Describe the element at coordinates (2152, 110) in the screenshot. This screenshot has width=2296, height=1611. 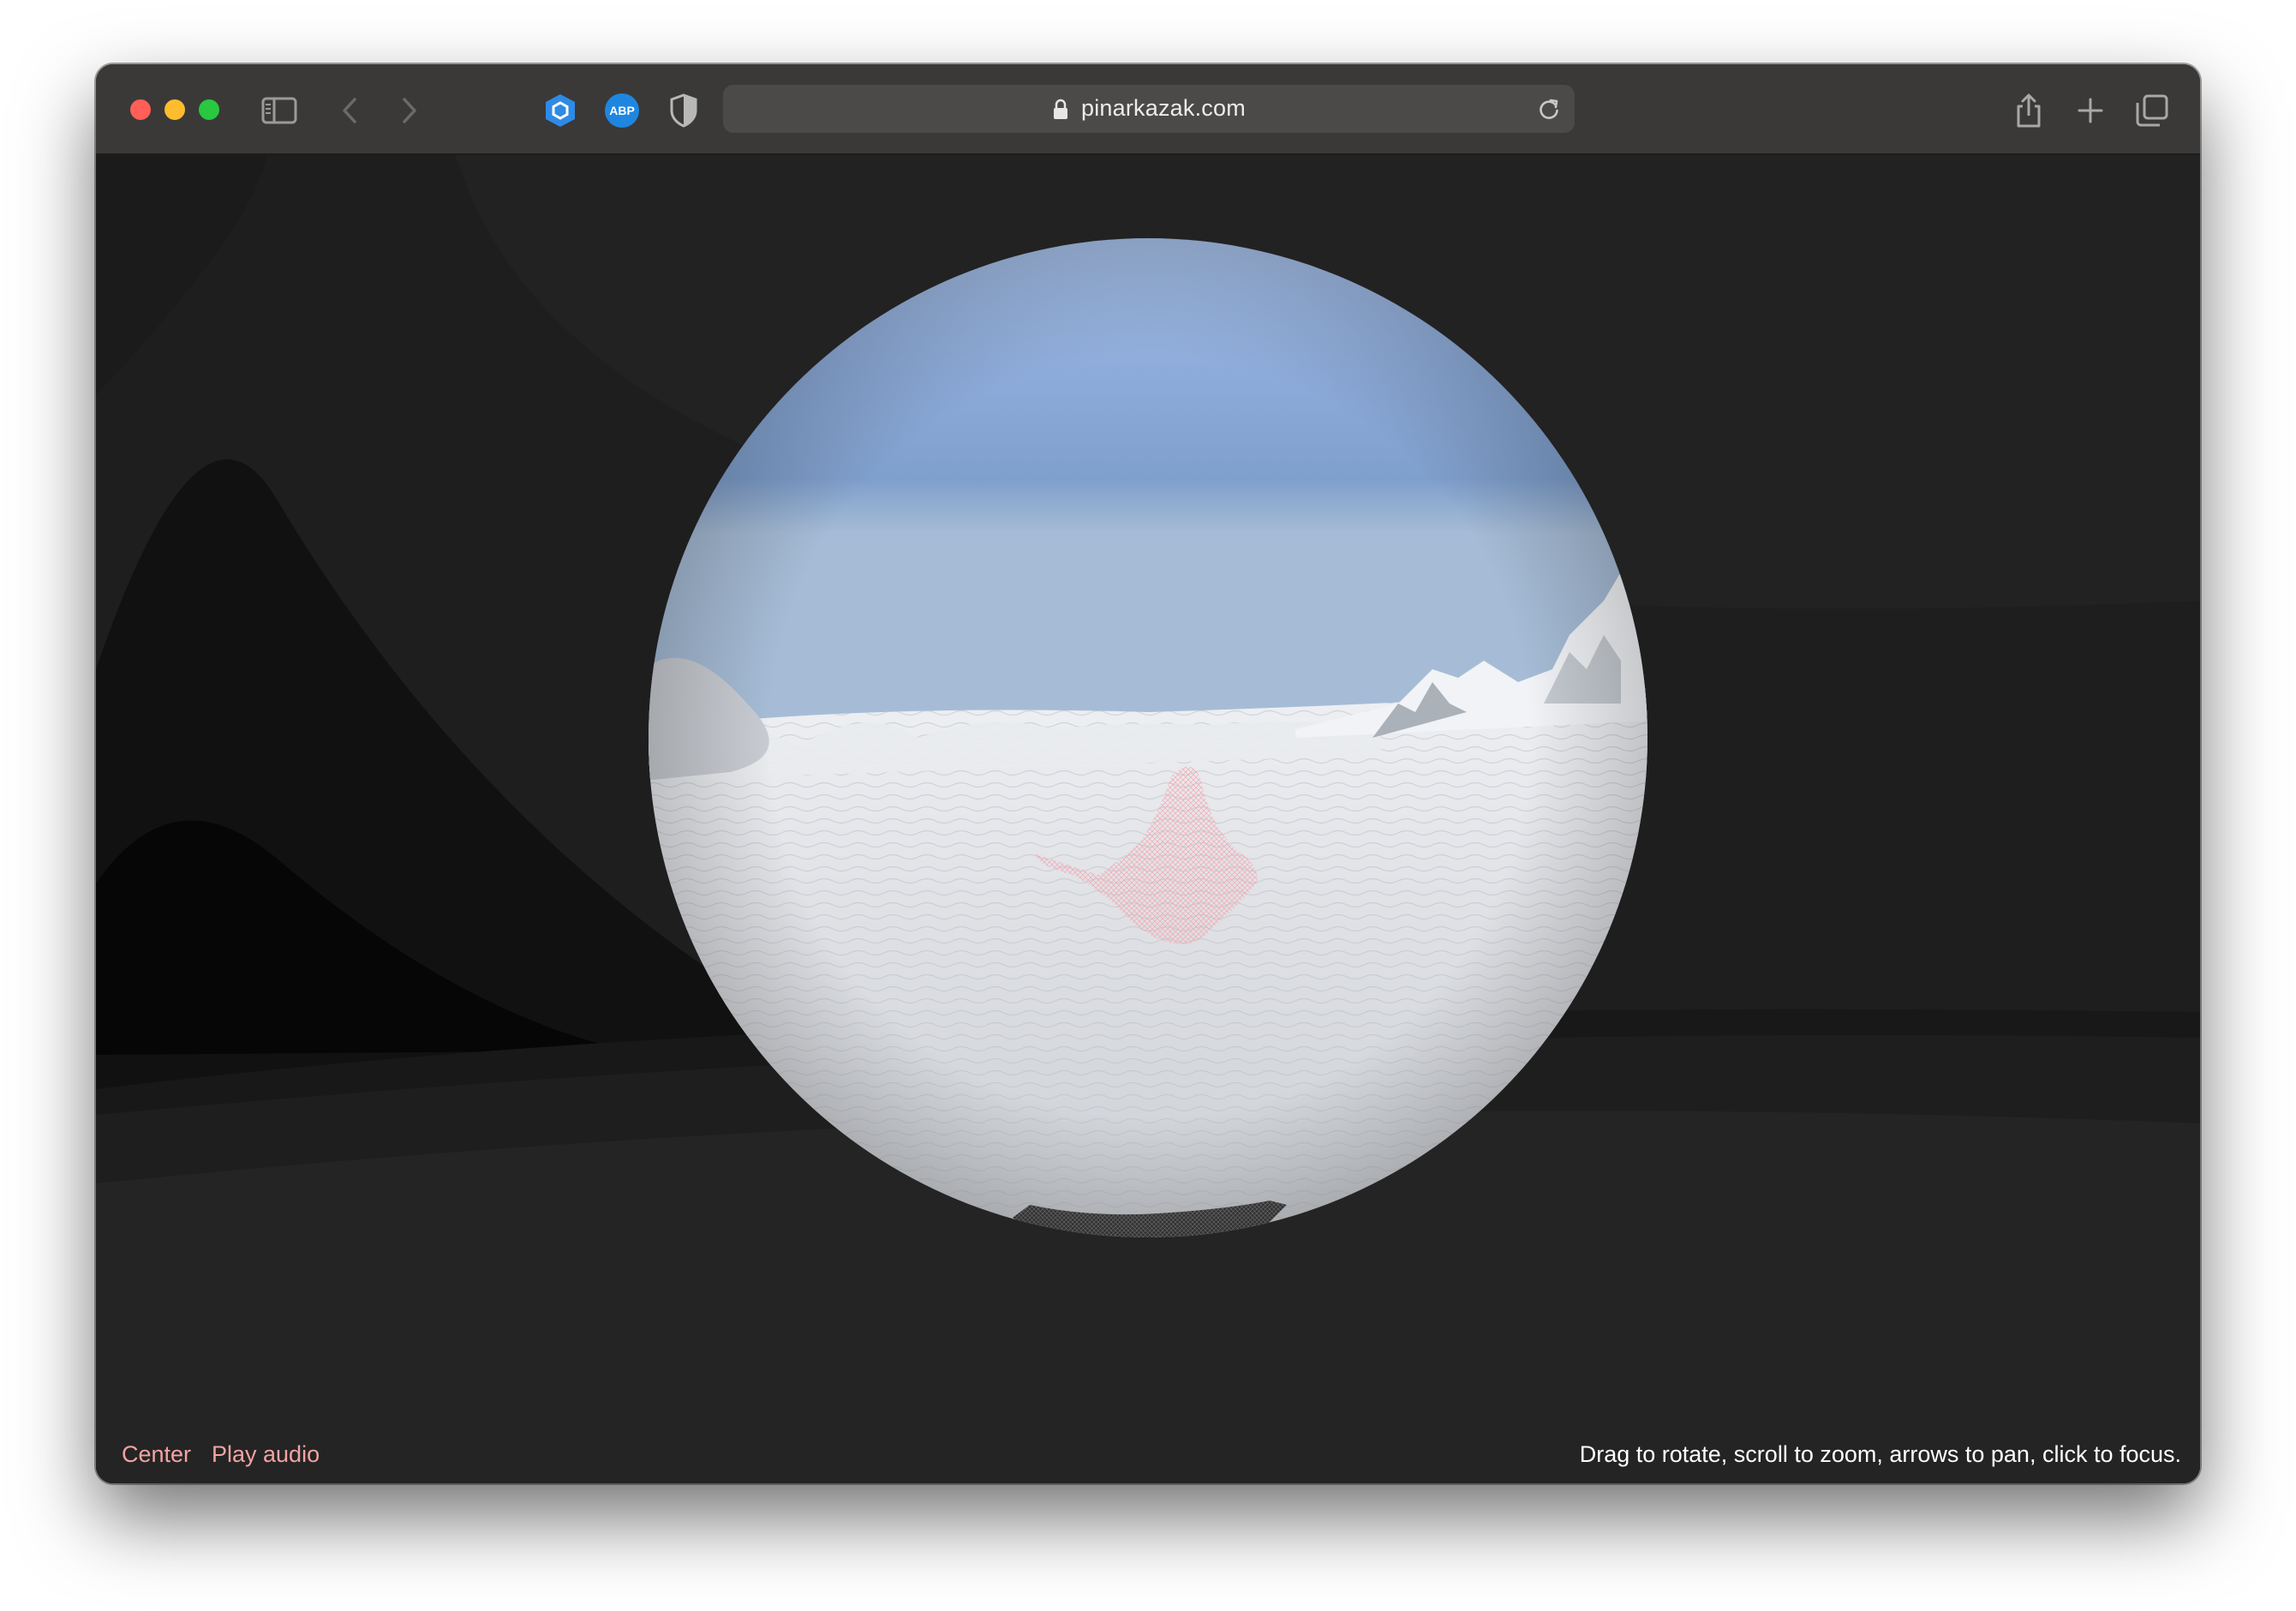
I see `tab-overview-icon` at that location.